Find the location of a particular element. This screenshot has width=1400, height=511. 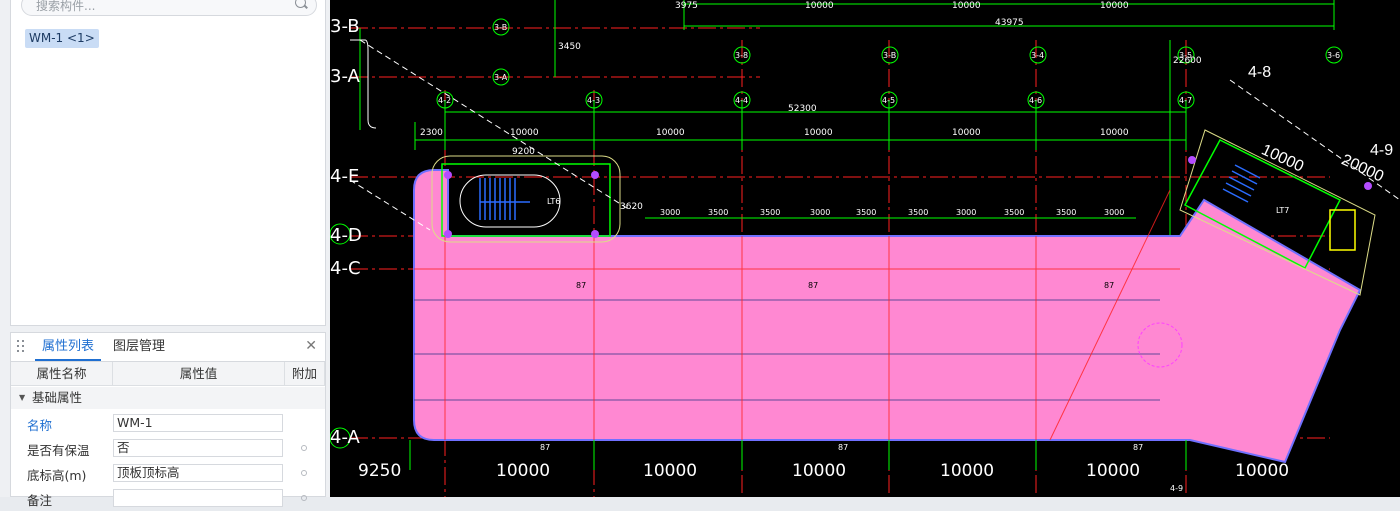

property-row: 底标高(m) 顶板顶标高 is located at coordinates (168, 473).